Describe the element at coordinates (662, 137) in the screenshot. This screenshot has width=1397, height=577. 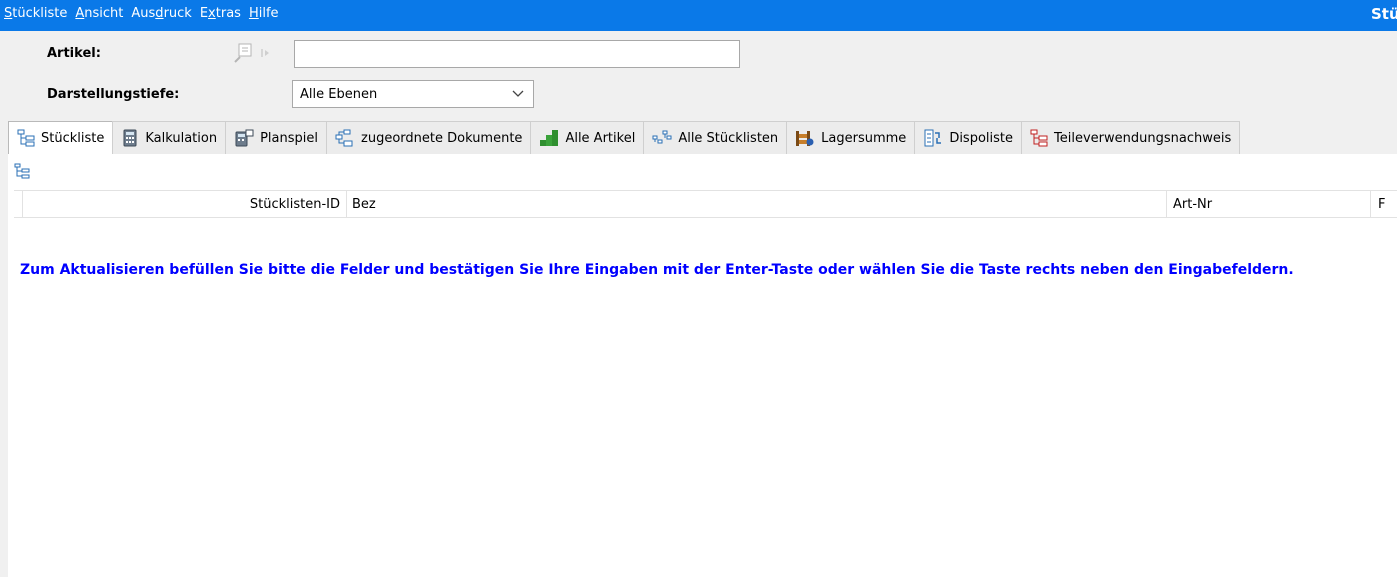
I see `multi-tree-icon` at that location.